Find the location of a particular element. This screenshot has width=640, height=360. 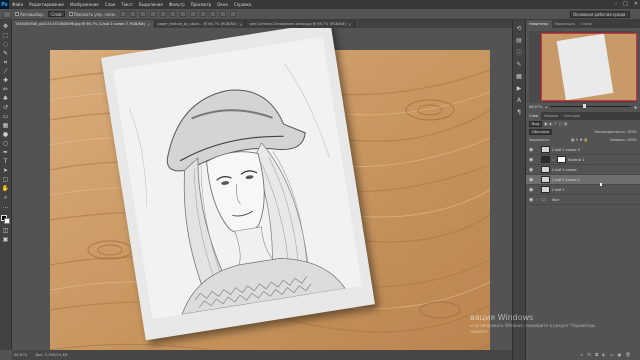

tab-navigator: Навигатор is located at coordinates (539, 24).